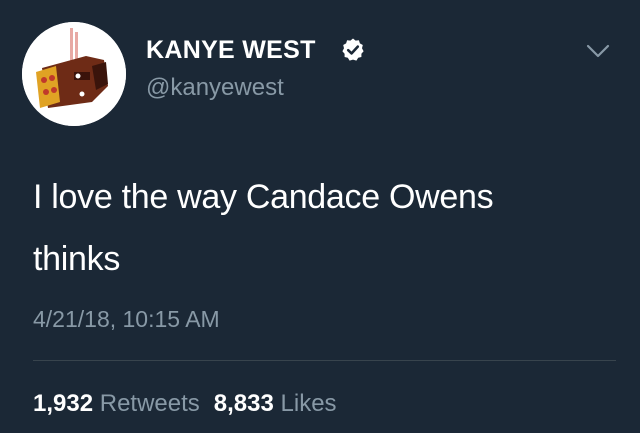 The width and height of the screenshot is (640, 433). What do you see at coordinates (63, 403) in the screenshot?
I see `retweets-count: 1,932` at bounding box center [63, 403].